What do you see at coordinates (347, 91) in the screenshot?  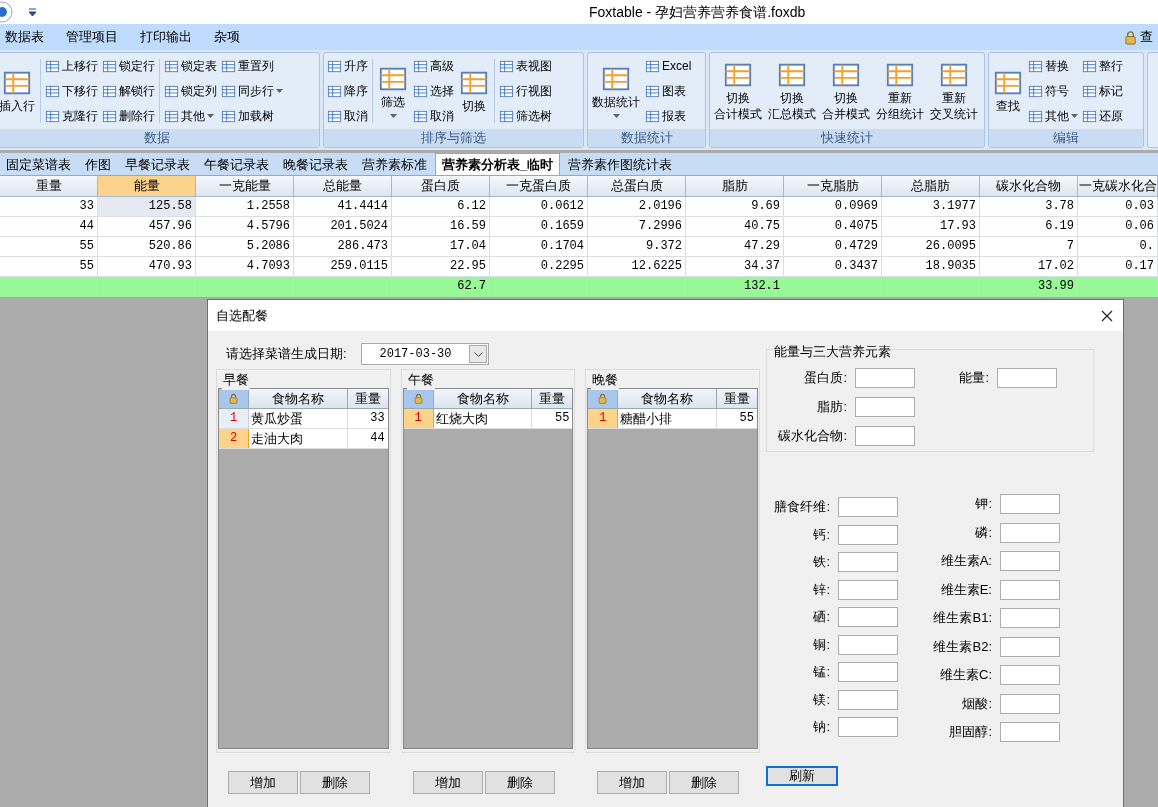 I see `ribbon-button: 降序` at bounding box center [347, 91].